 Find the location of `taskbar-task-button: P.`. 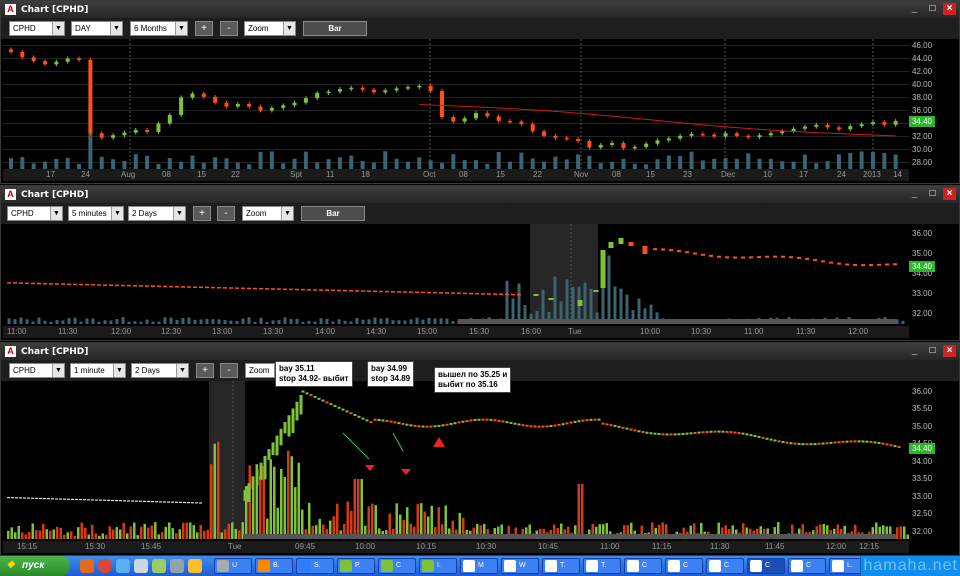

taskbar-task-button: P. is located at coordinates (356, 566).